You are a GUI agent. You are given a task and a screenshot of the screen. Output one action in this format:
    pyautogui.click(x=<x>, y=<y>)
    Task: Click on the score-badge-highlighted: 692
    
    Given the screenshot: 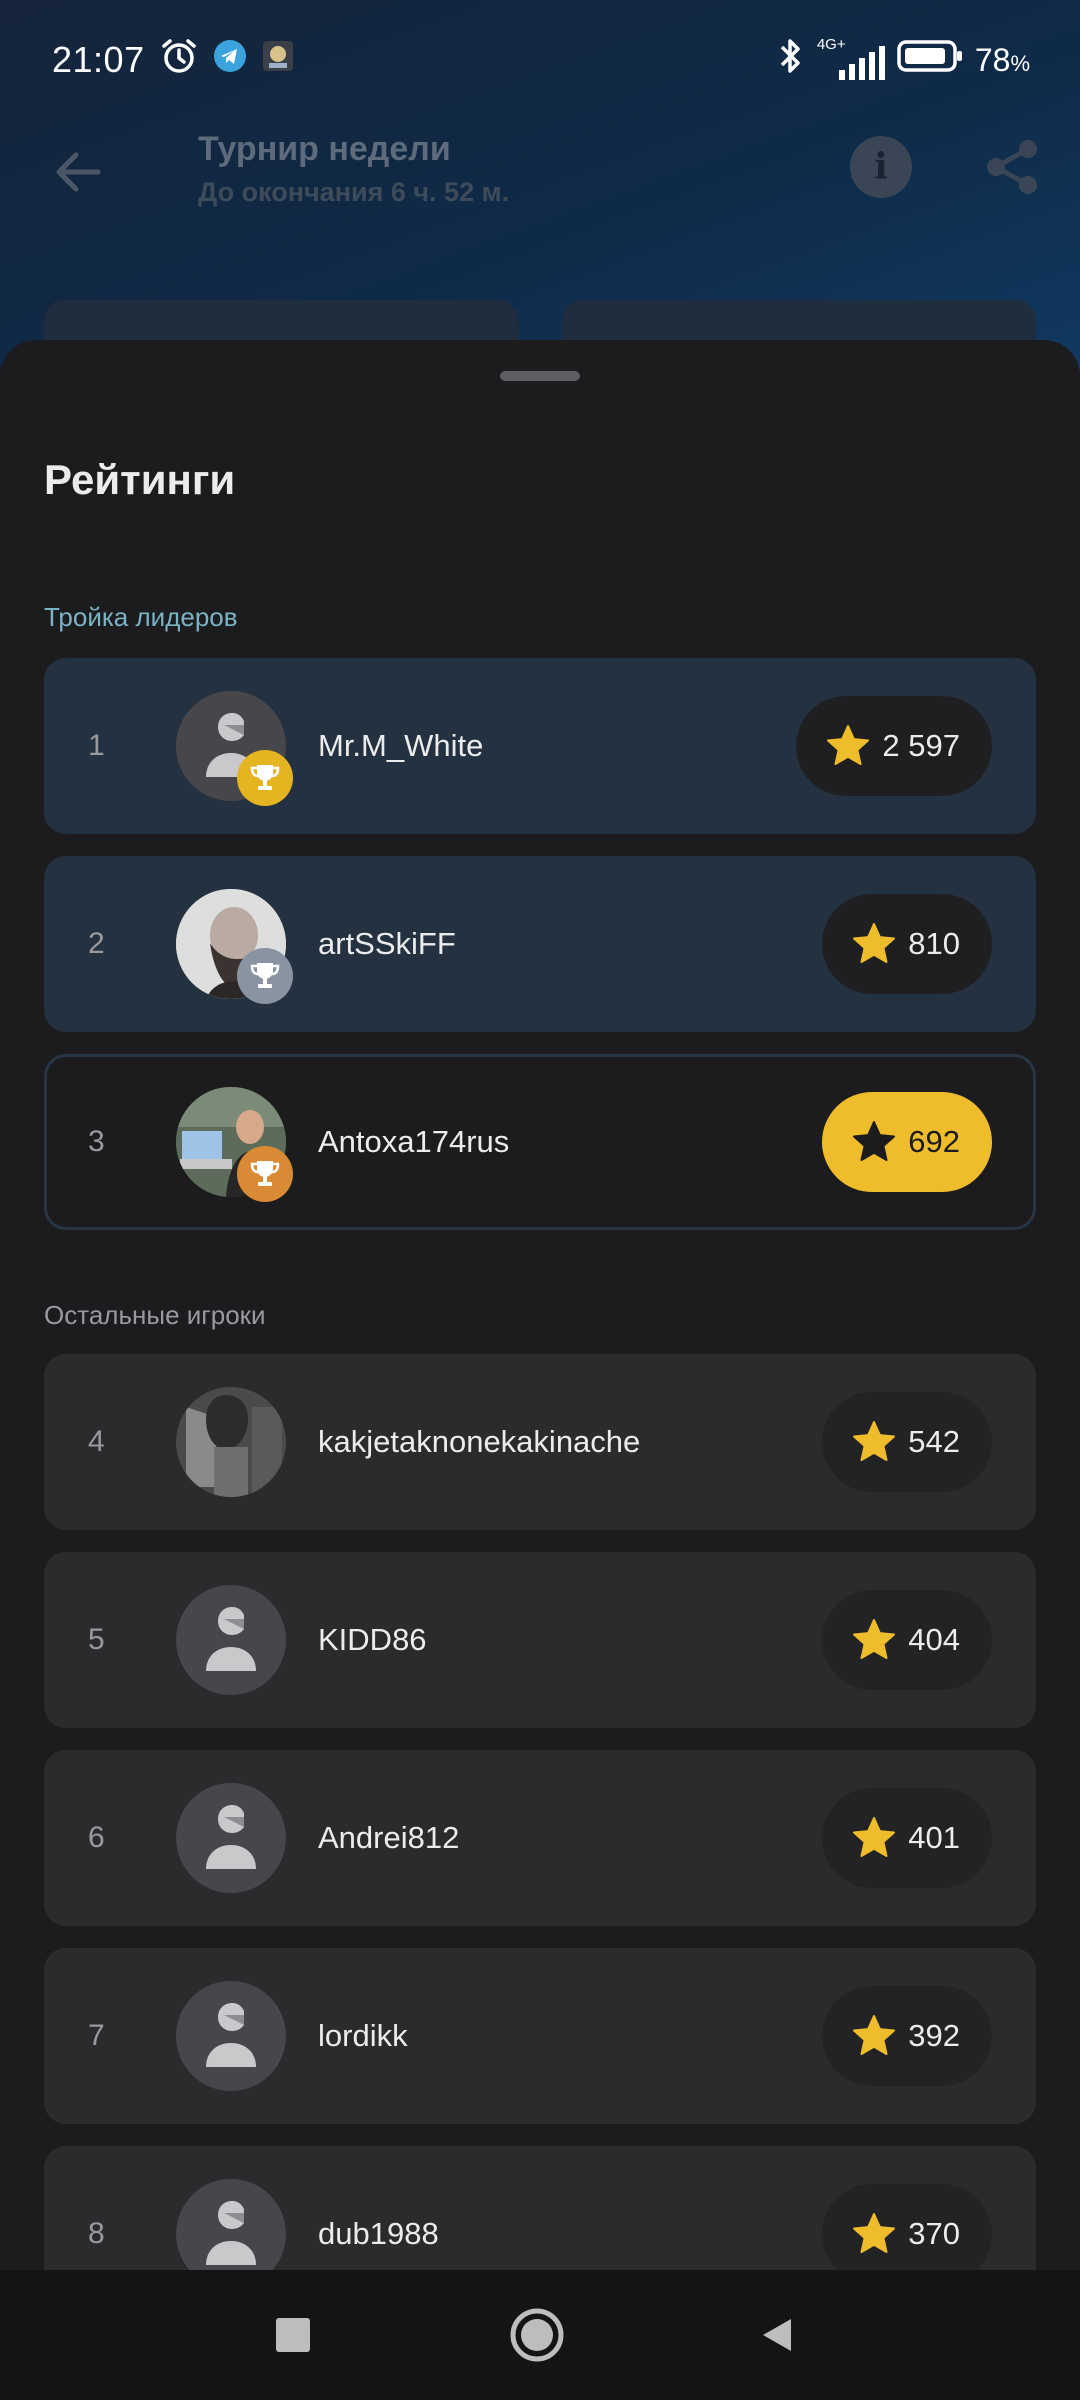 What is the action you would take?
    pyautogui.click(x=907, y=1142)
    